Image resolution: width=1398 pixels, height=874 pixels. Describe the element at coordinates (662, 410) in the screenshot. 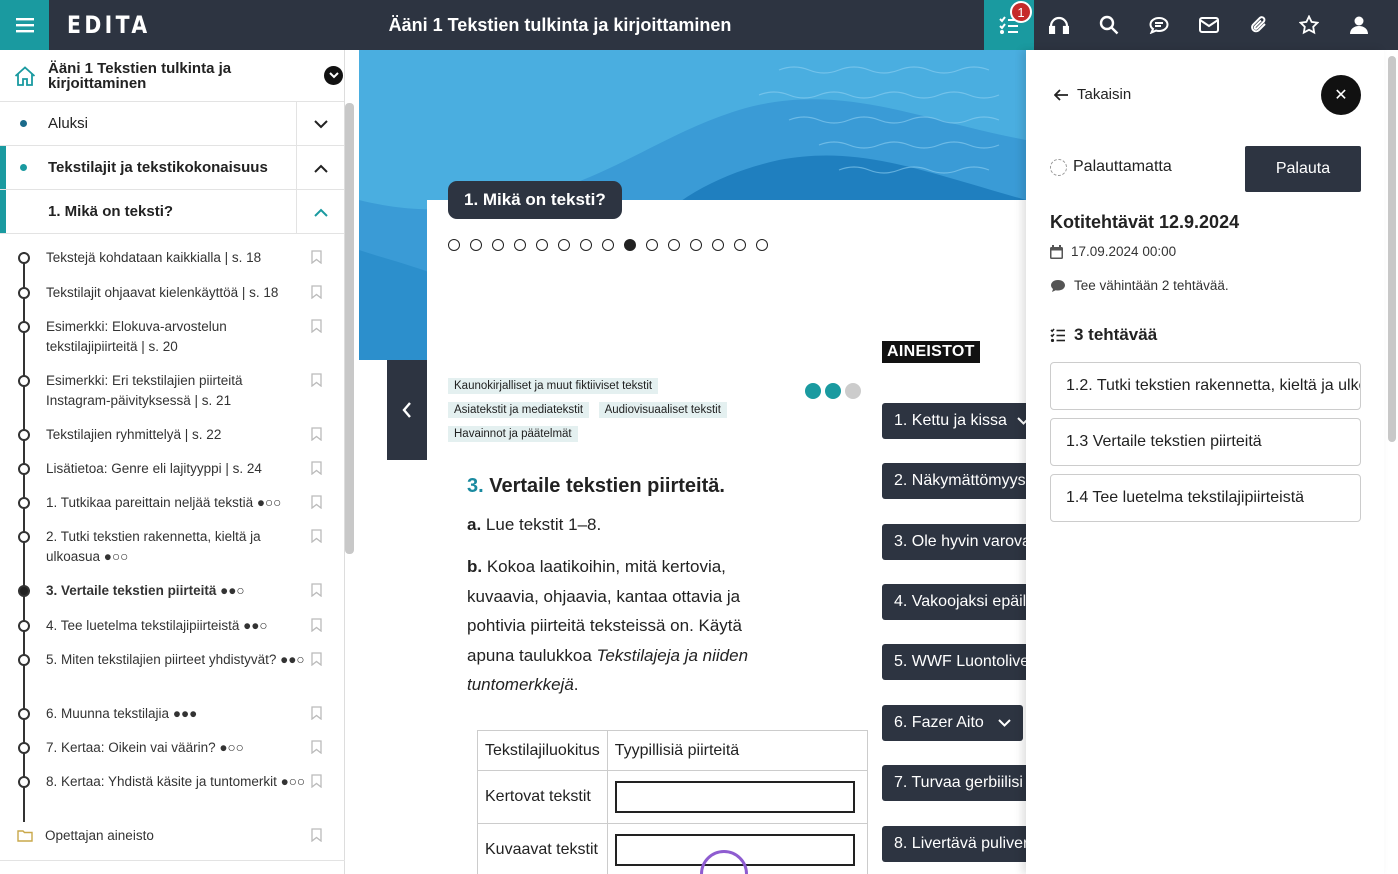

I see `tag: Audiovisuaaliset tekstit` at that location.